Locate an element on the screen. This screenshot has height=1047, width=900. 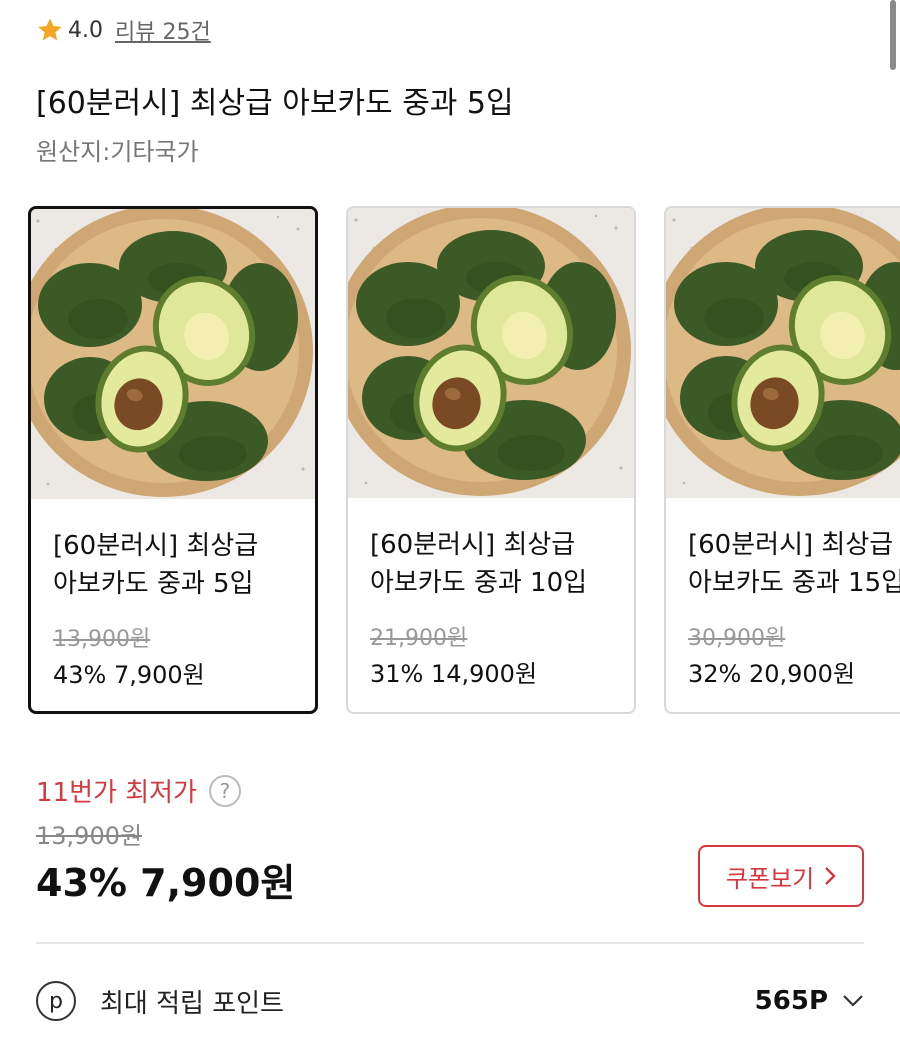
review-count-link: 리뷰 25건 is located at coordinates (163, 30).